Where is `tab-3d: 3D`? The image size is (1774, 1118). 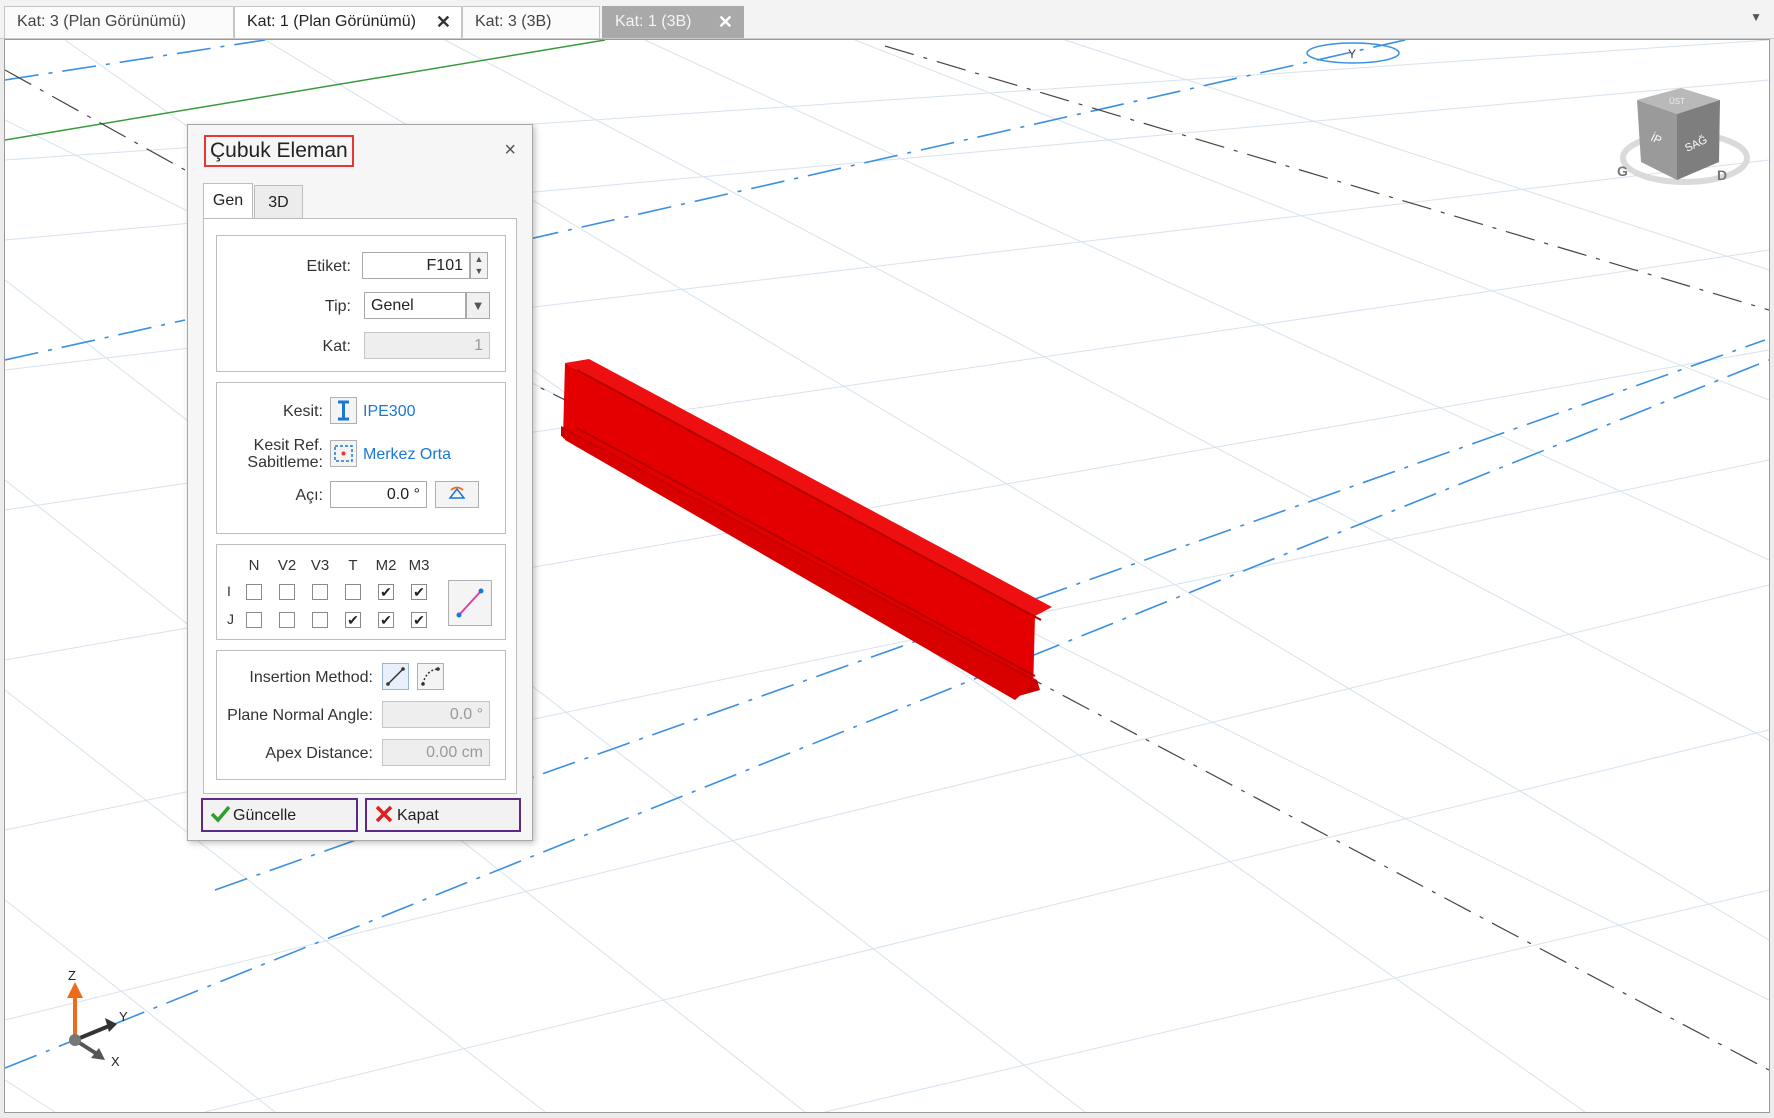
tab-3d: 3D is located at coordinates (278, 202).